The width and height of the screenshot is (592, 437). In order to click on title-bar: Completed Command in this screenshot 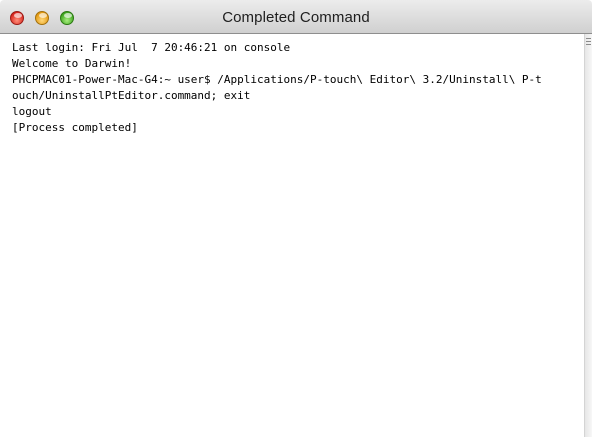, I will do `click(296, 17)`.